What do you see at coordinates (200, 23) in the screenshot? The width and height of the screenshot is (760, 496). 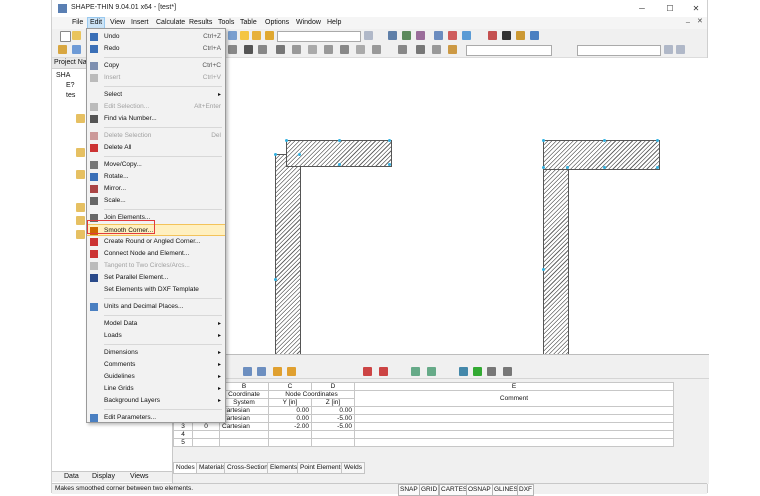 I see `menu-results: Results` at bounding box center [200, 23].